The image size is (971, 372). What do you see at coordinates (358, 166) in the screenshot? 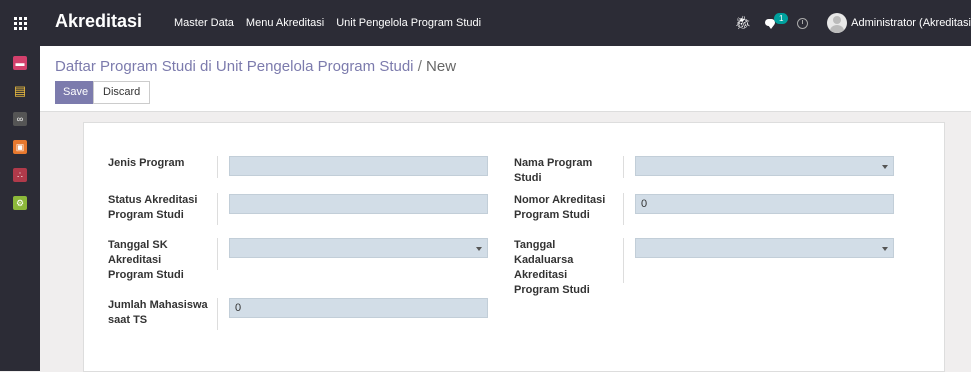
I see `jenis-program-field` at bounding box center [358, 166].